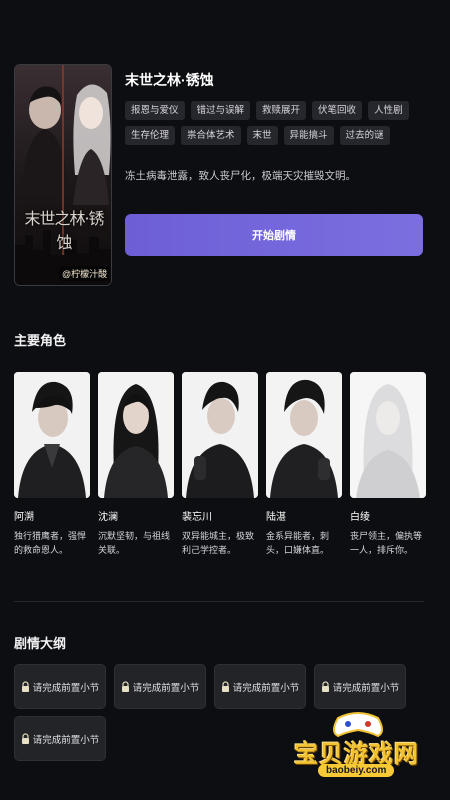 This screenshot has width=450, height=800. What do you see at coordinates (337, 110) in the screenshot?
I see `tag: 伏笔回收` at bounding box center [337, 110].